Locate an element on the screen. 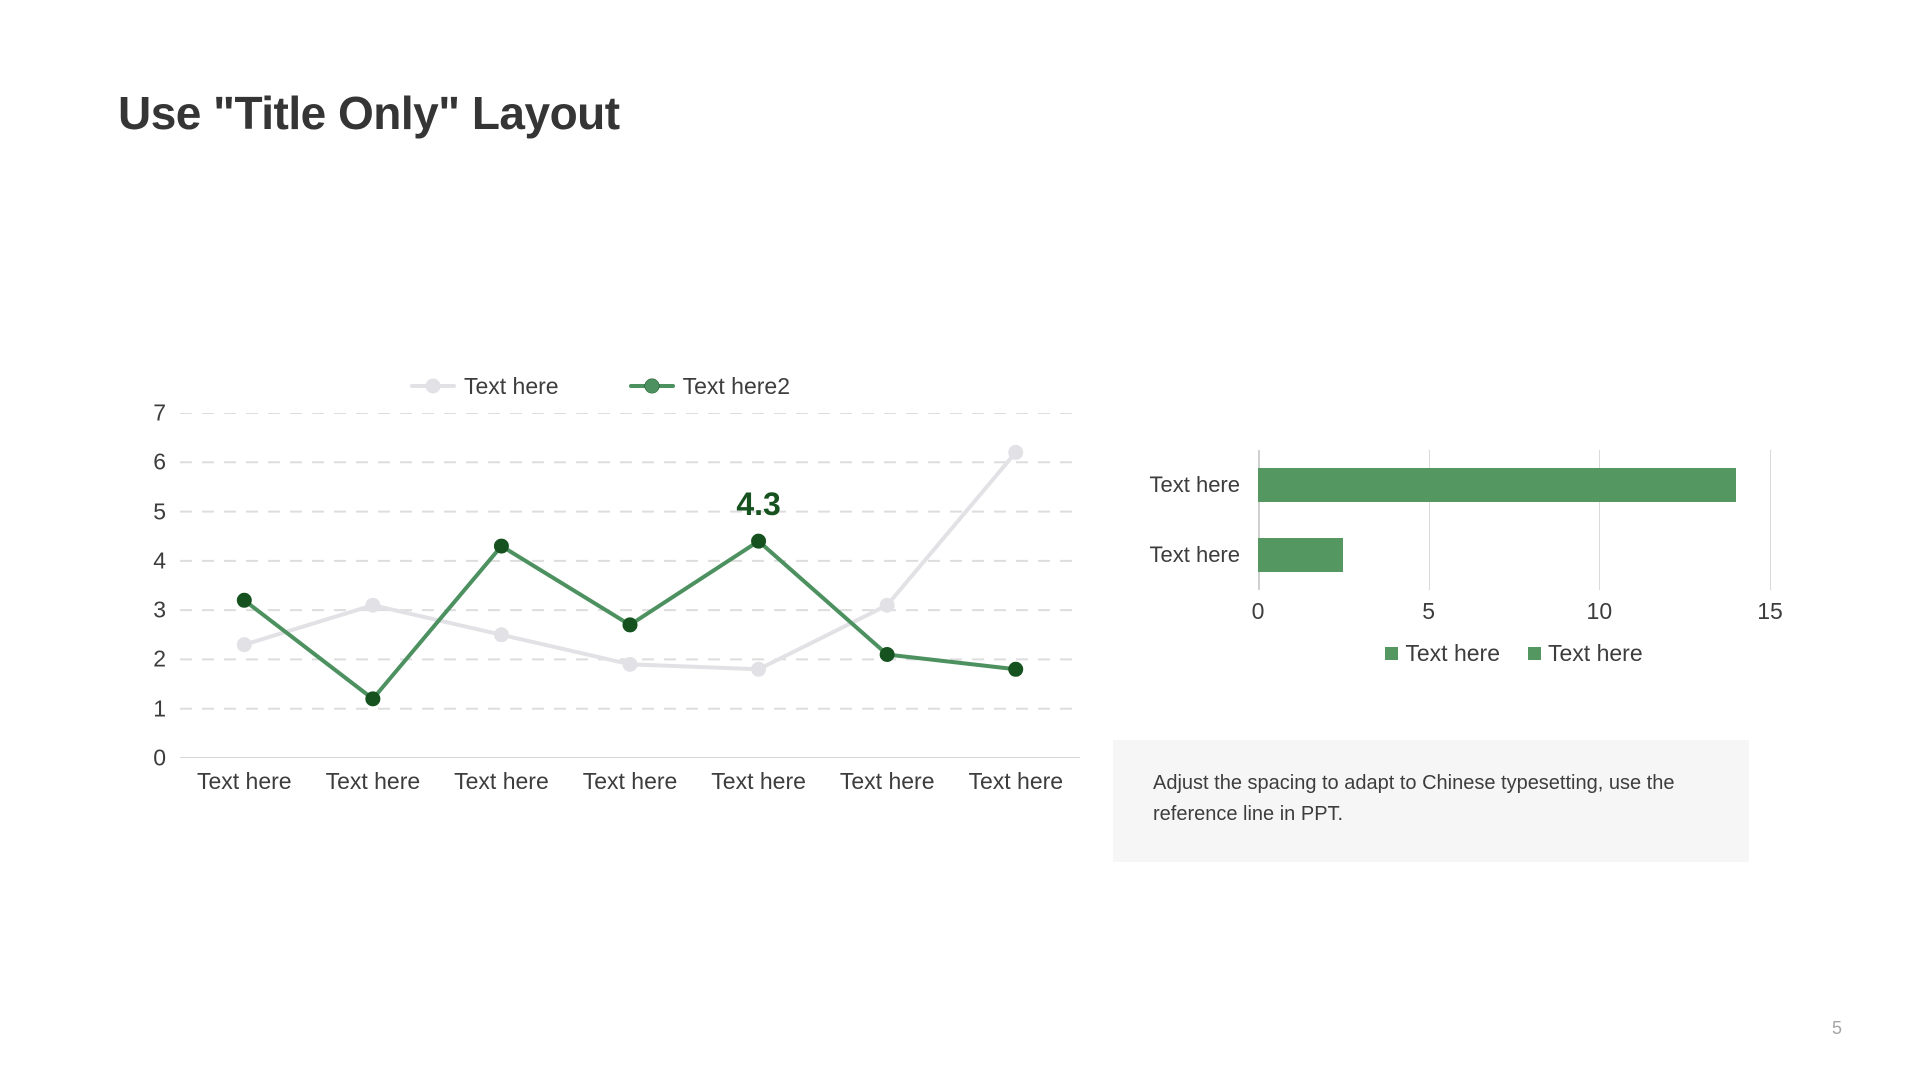  line-chart-y-axis: 0 1 2 3 4 5 6 7 is located at coordinates (143, 585).